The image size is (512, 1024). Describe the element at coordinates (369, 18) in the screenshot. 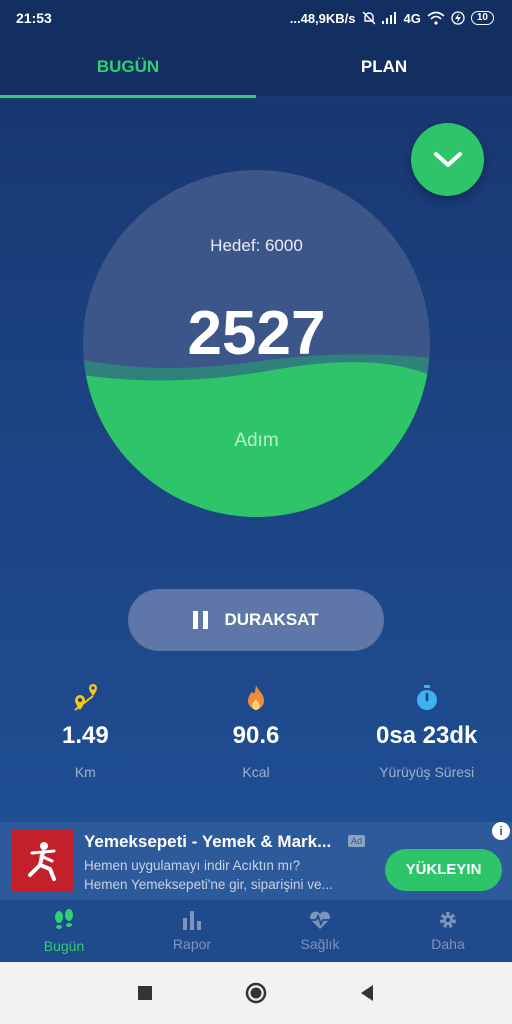

I see `mute-icon` at that location.